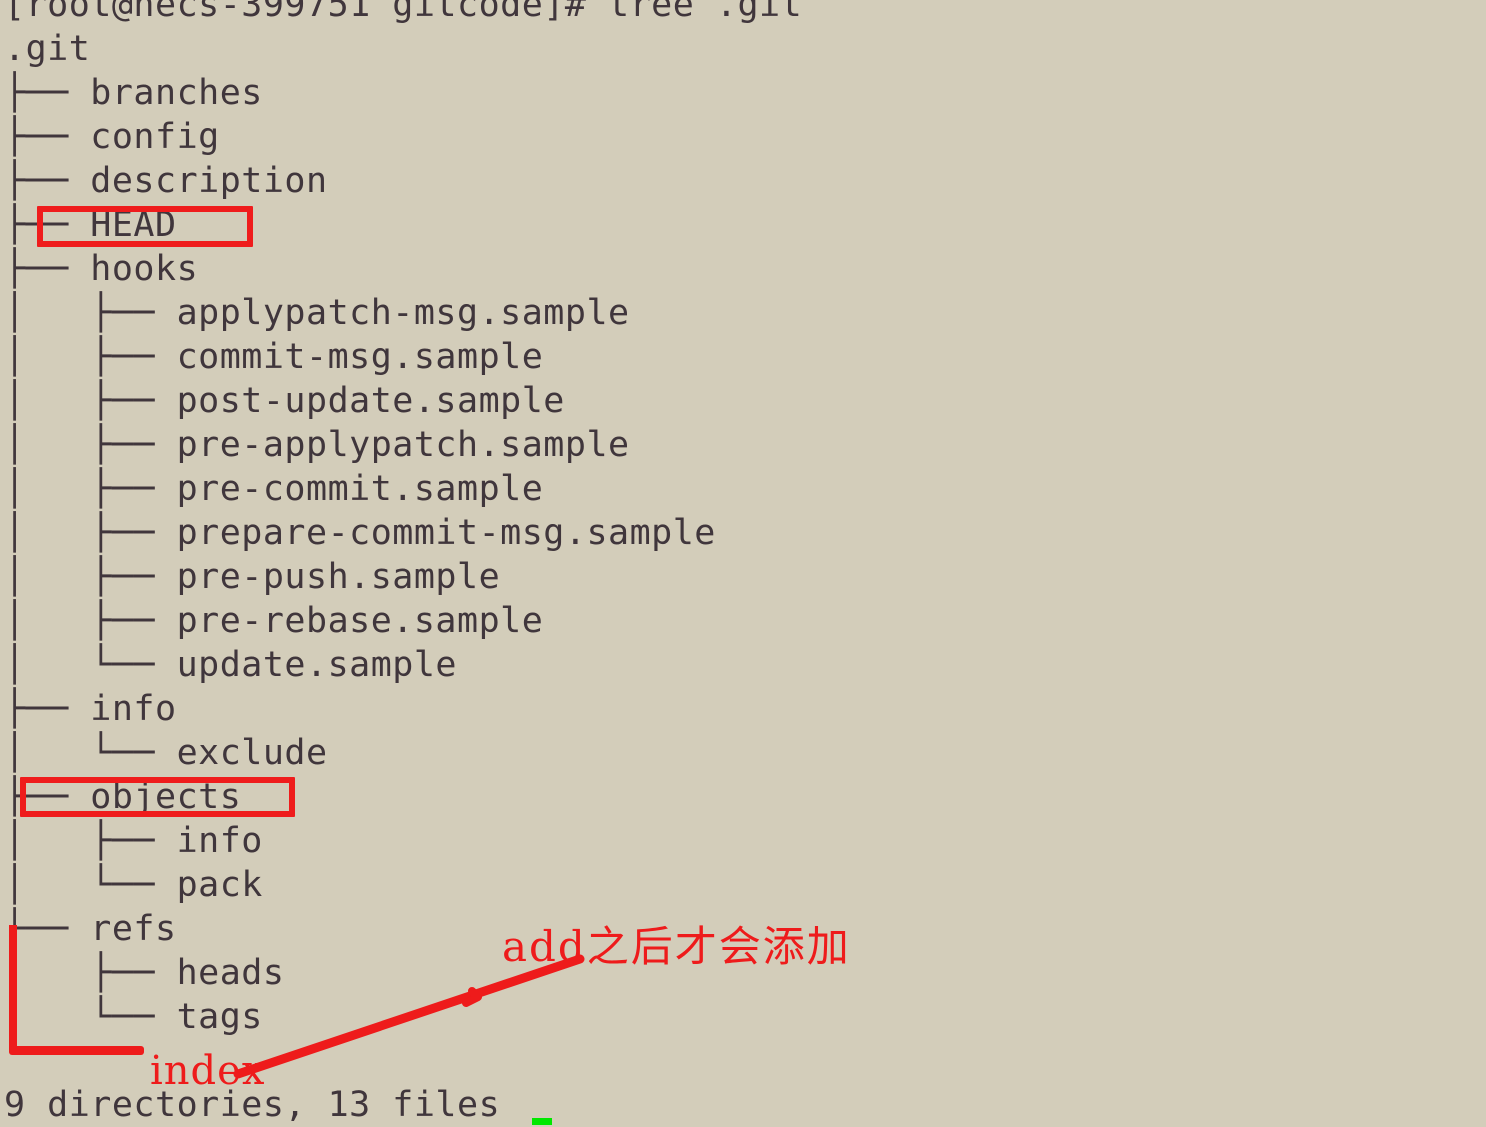  Describe the element at coordinates (166, 181) in the screenshot. I see `tree-line-description: ├── description` at that location.